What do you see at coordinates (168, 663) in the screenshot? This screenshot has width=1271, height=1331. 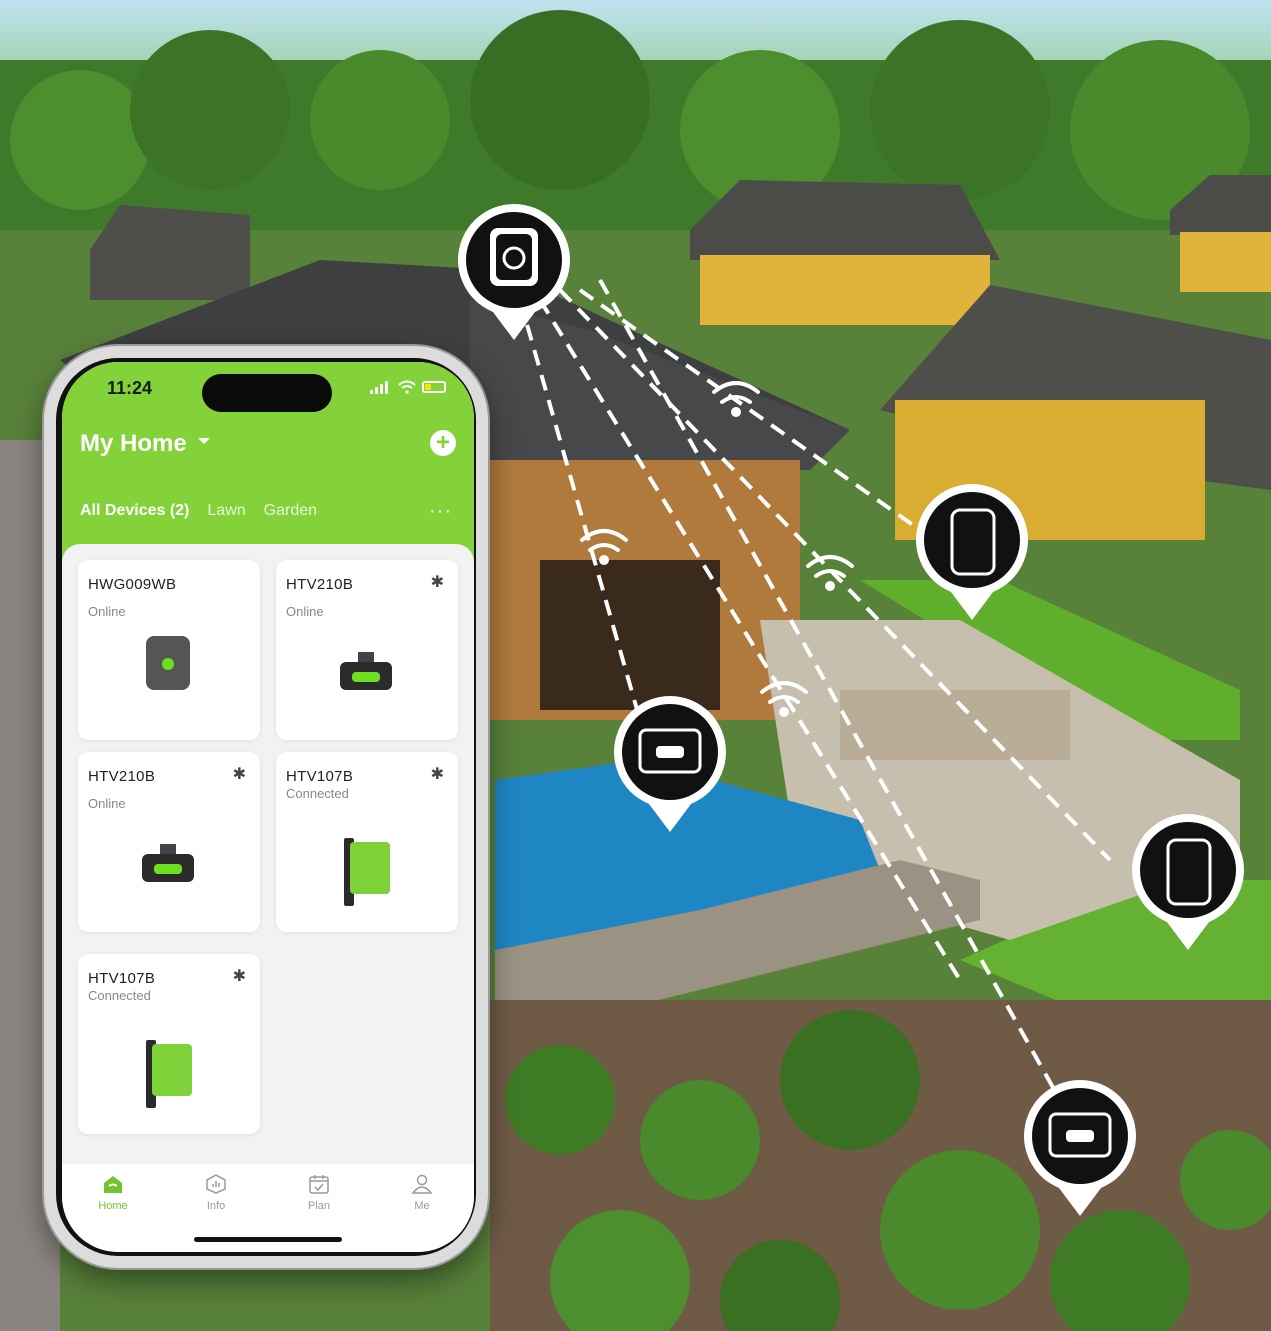 I see `gateway-device-icon` at bounding box center [168, 663].